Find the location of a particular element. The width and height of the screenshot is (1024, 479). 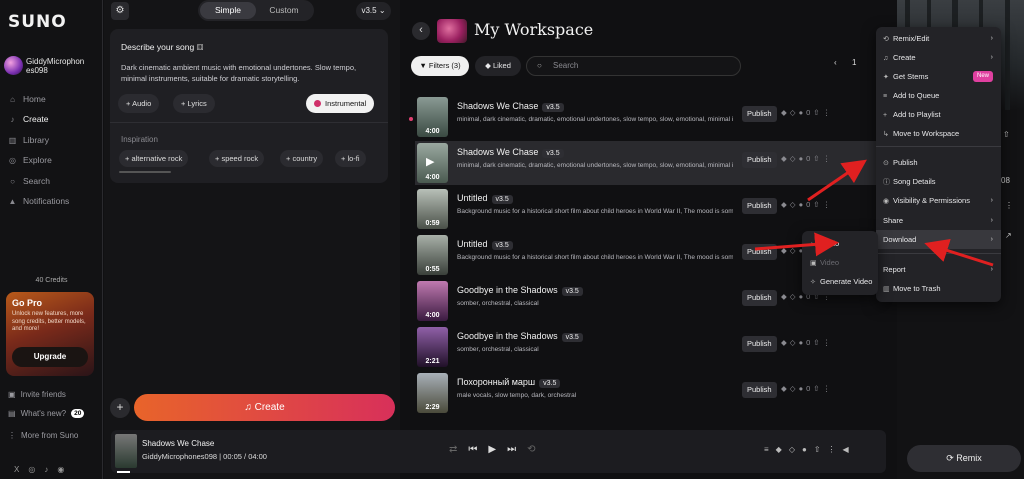

queue-icon: ≡ is located at coordinates (770, 449).